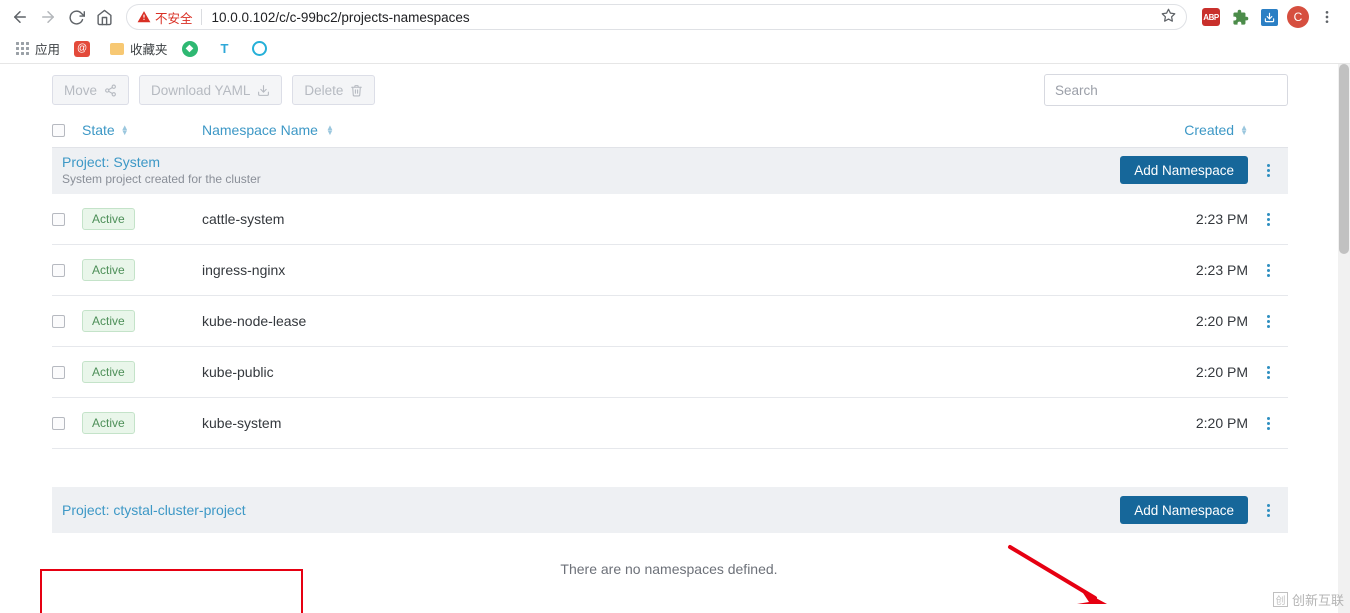  I want to click on letter-t-icon: T, so click(224, 48).